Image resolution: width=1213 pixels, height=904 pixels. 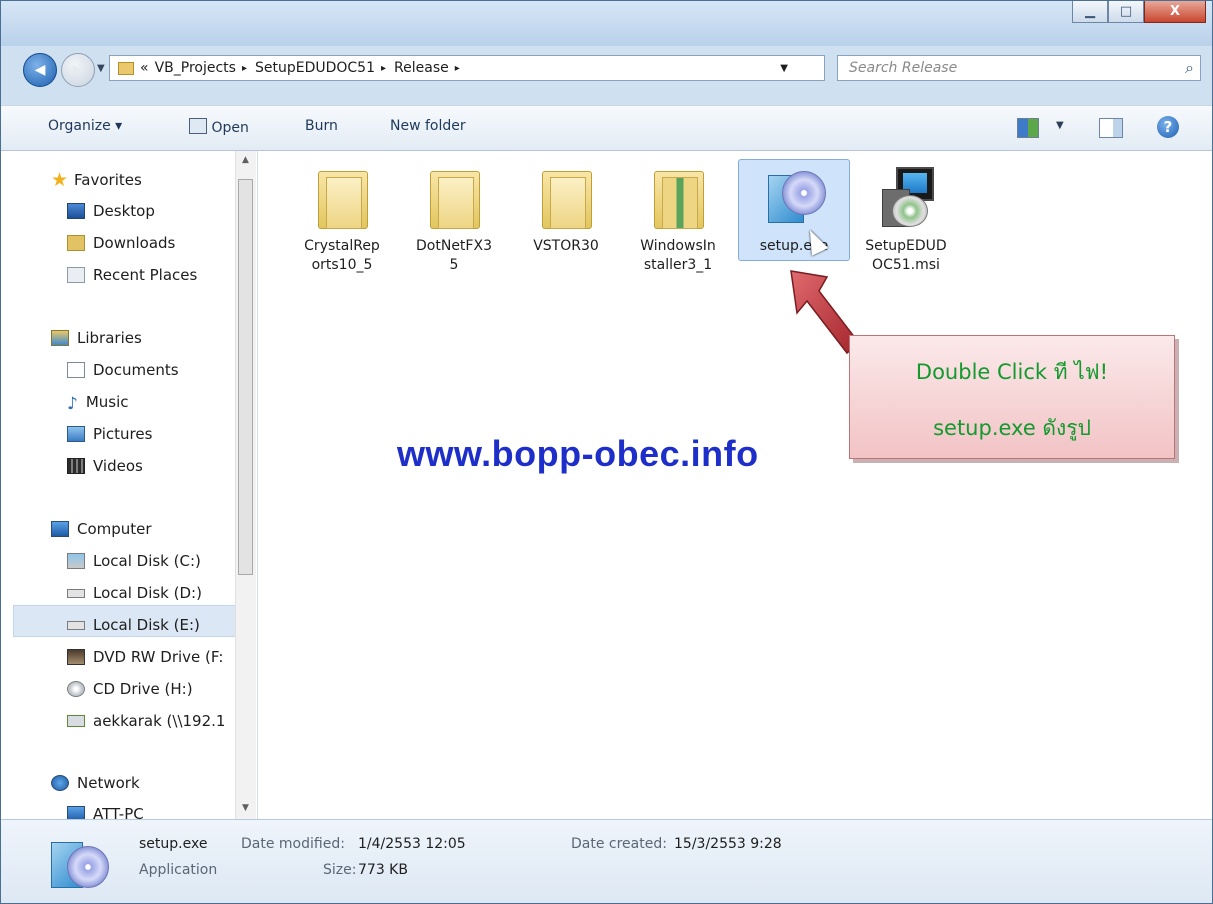 What do you see at coordinates (178, 870) in the screenshot?
I see `detail-type: Application` at bounding box center [178, 870].